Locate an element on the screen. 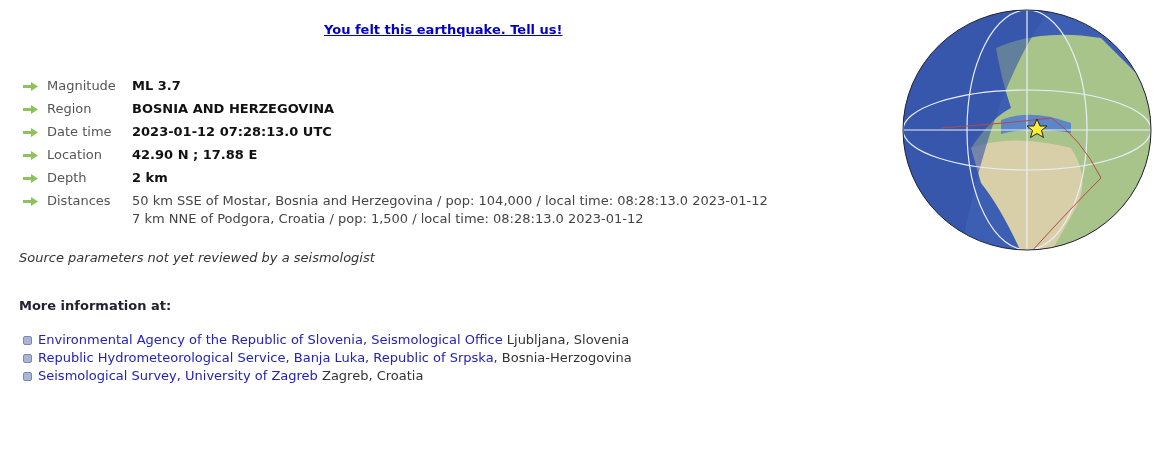  field-label: Location is located at coordinates (74, 155).